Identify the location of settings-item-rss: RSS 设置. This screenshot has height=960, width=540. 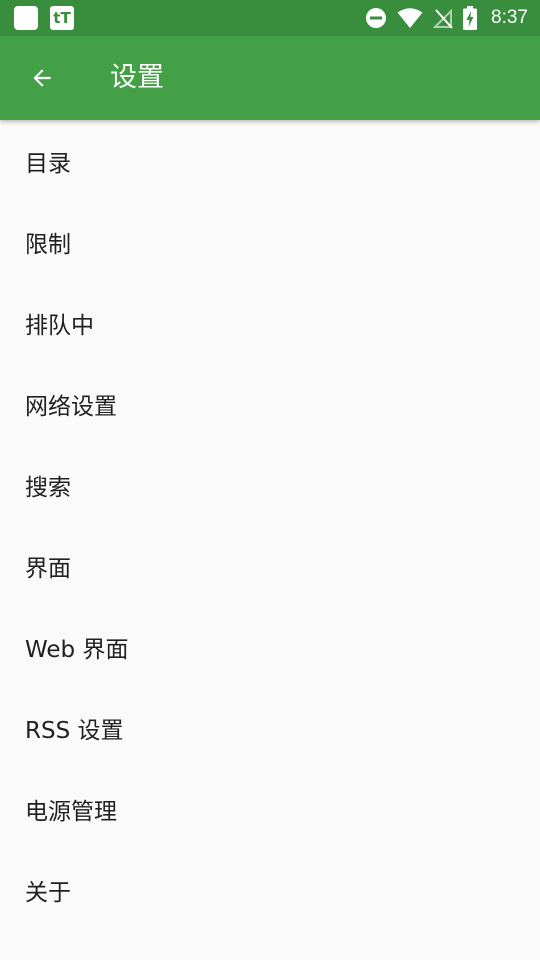
(270, 727).